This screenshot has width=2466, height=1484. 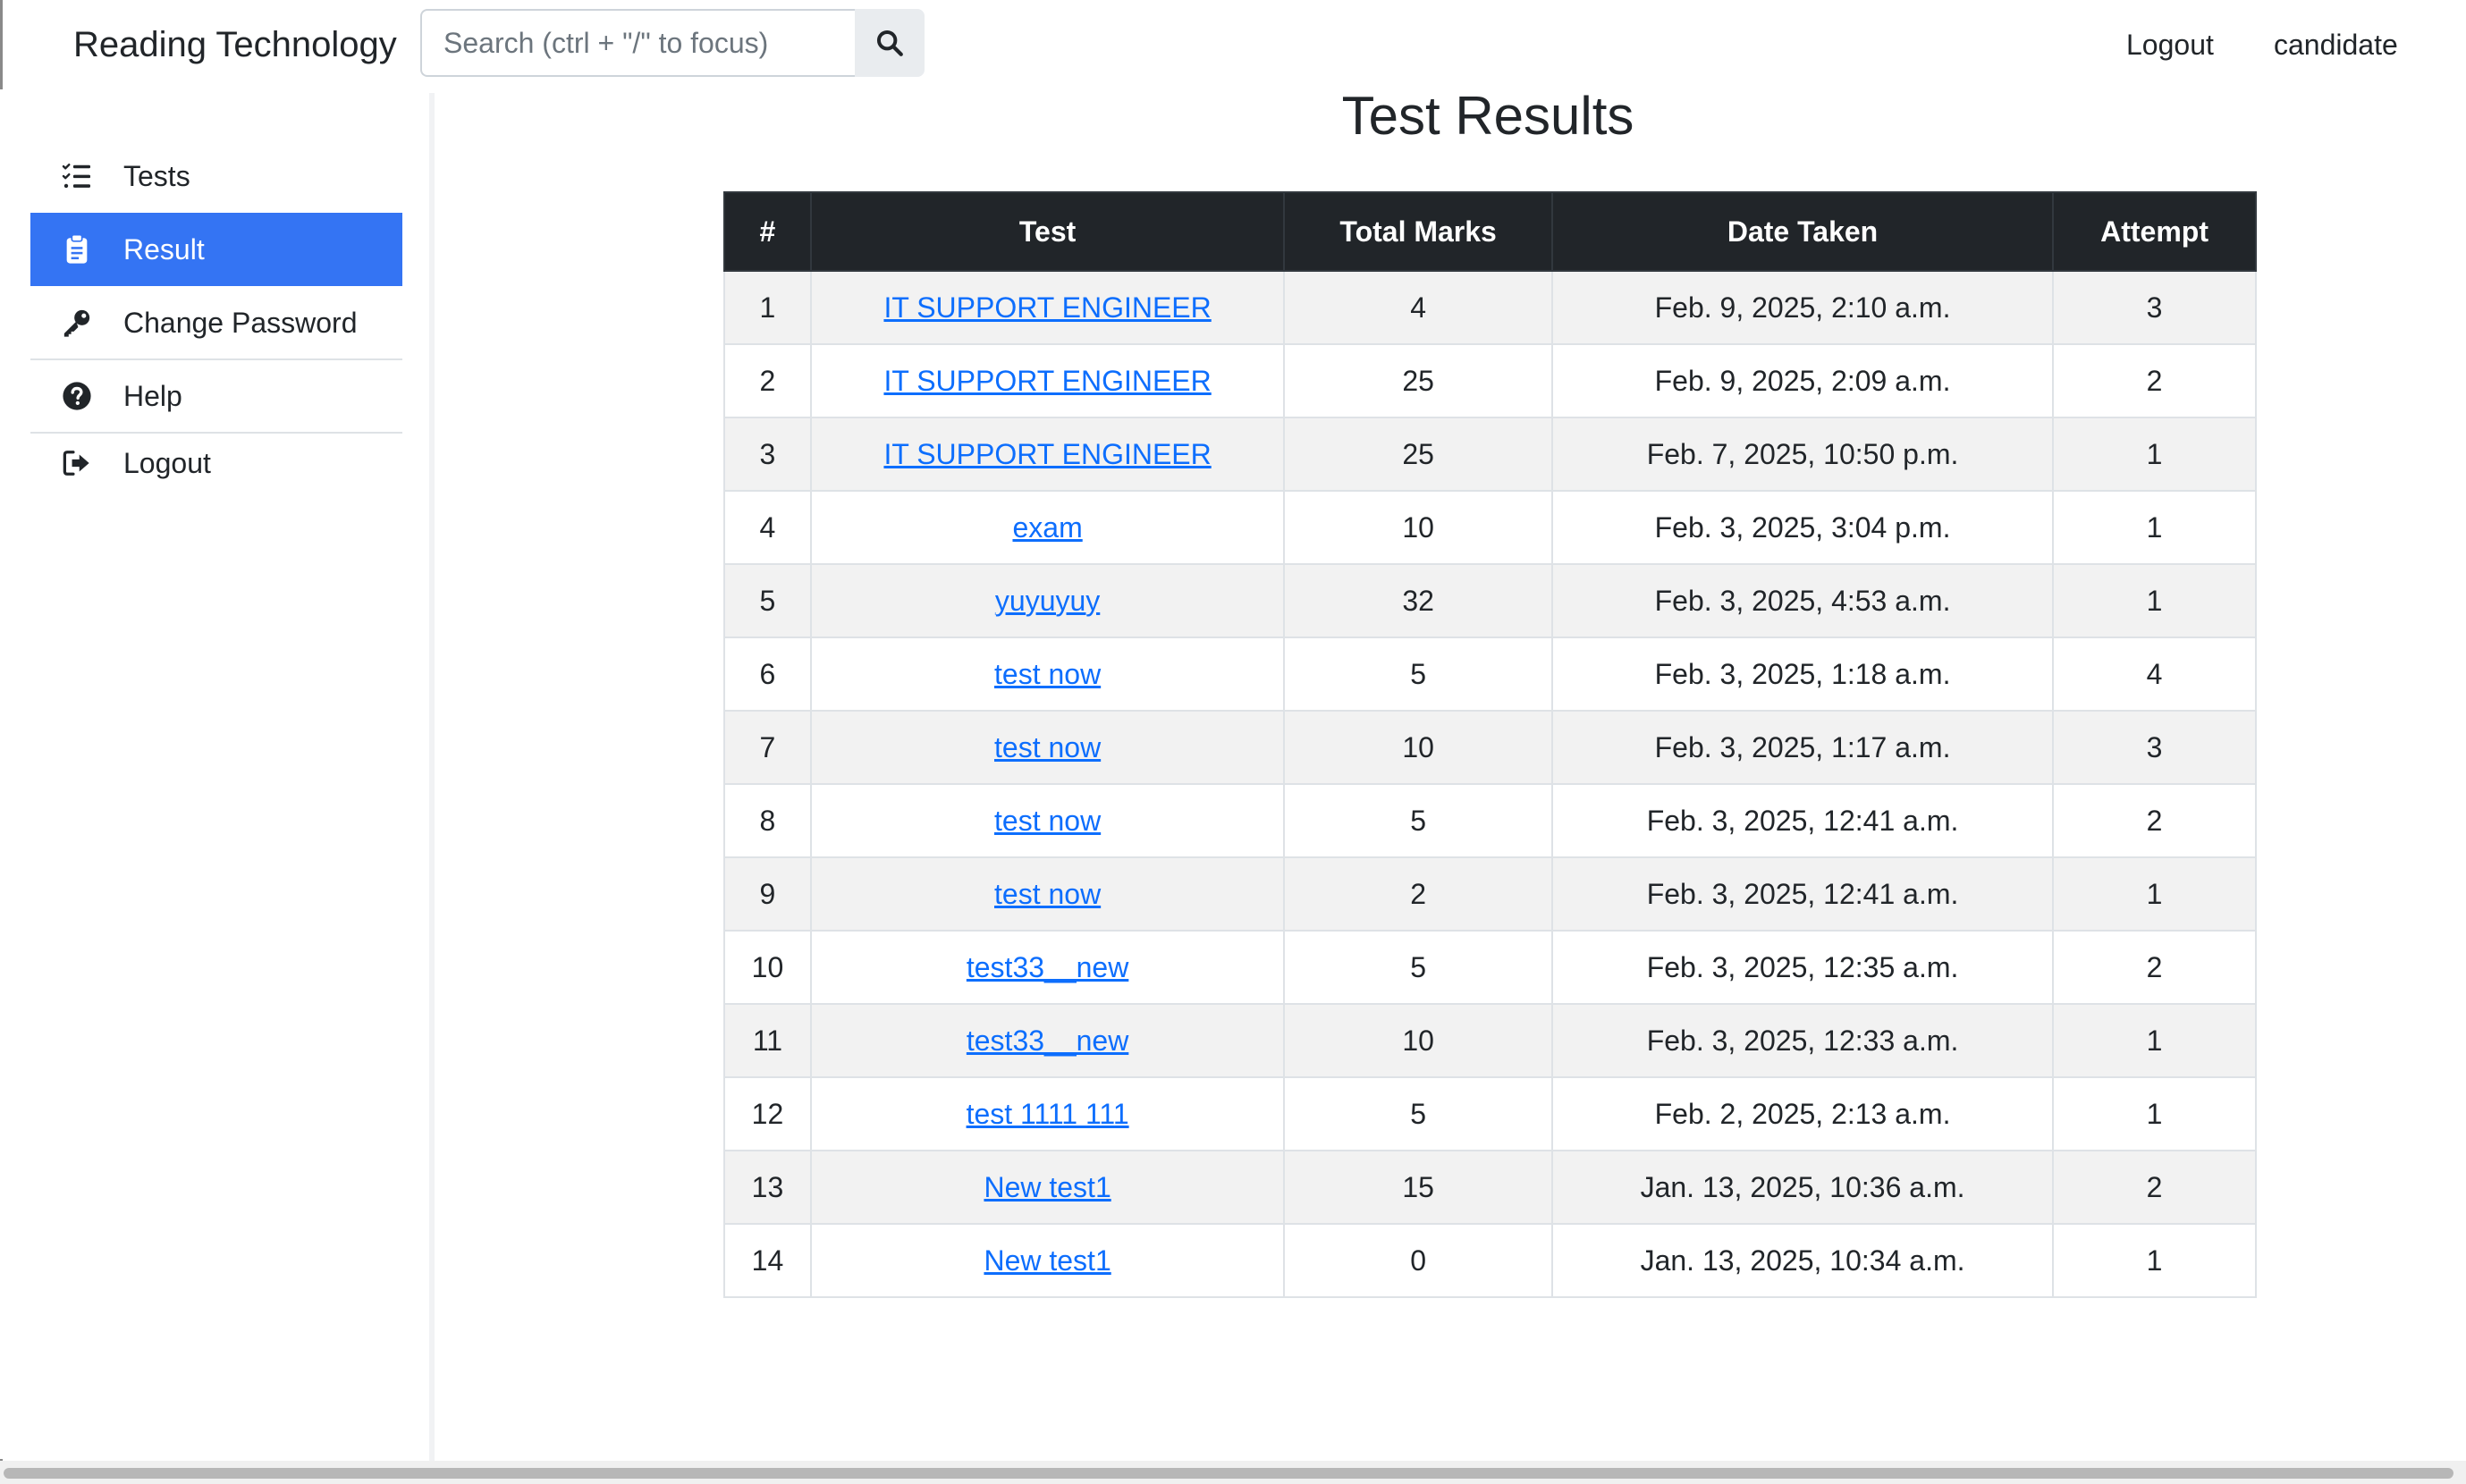 I want to click on table-row: 6 test now 5 Feb. 3, 2025, 1:18 a.m. 4, so click(x=1490, y=674).